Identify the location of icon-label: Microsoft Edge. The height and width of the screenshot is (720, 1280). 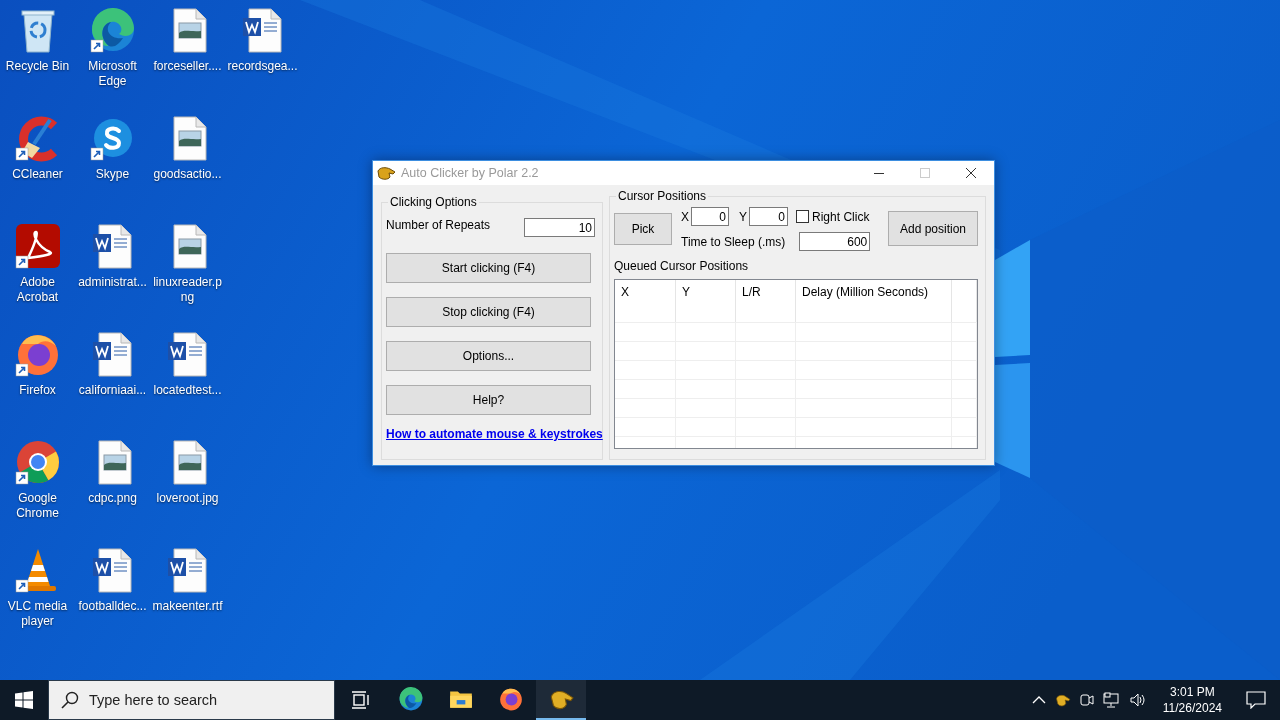
(112, 74).